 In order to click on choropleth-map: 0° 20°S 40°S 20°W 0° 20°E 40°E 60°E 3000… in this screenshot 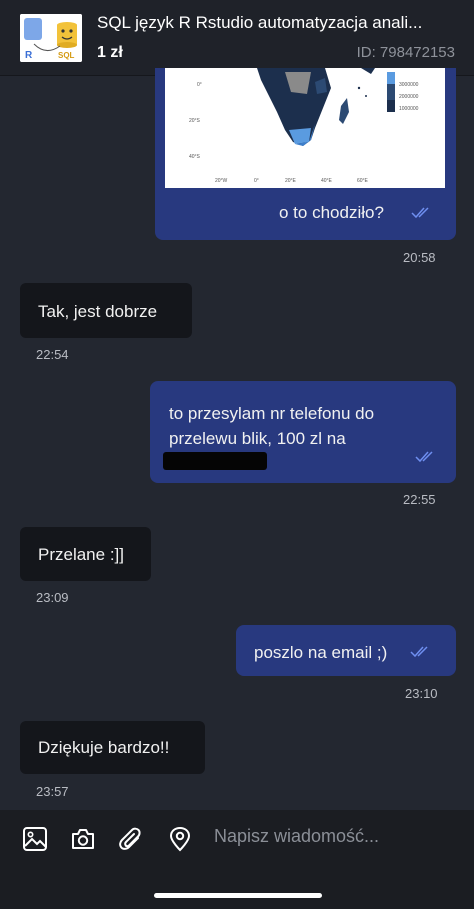, I will do `click(305, 128)`.